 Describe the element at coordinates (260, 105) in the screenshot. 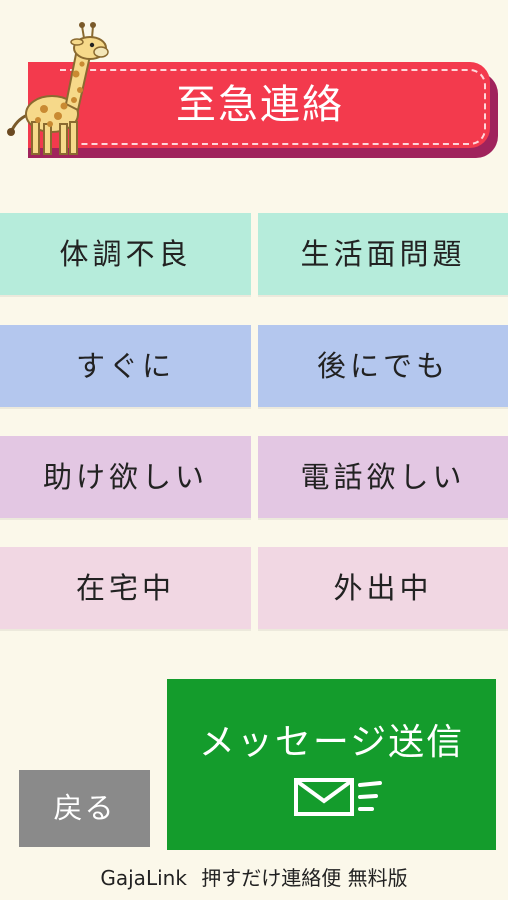

I see `page-title: 至急連絡` at that location.